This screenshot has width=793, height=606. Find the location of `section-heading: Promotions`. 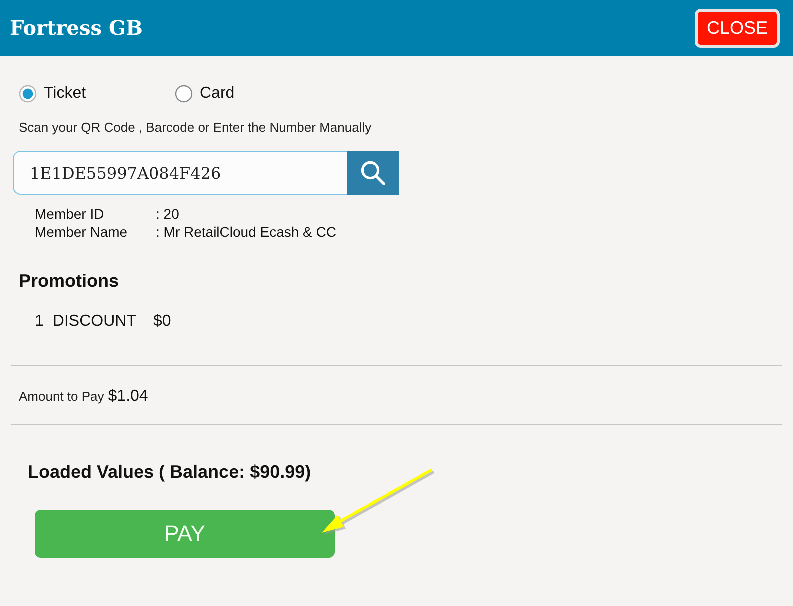

section-heading: Promotions is located at coordinates (69, 281).